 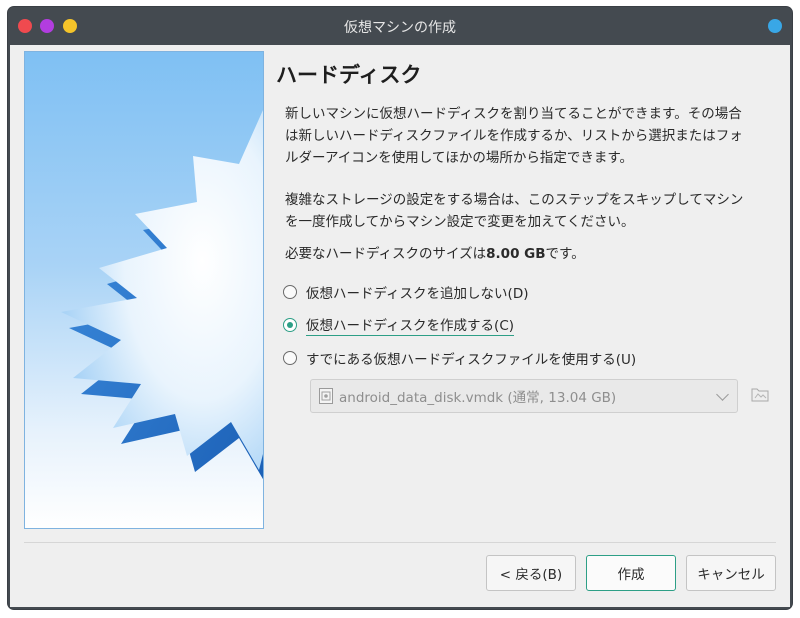 I want to click on radio-existing-disk: すでにある仮想ハードディスクファイルを使用する(U), so click(x=459, y=358).